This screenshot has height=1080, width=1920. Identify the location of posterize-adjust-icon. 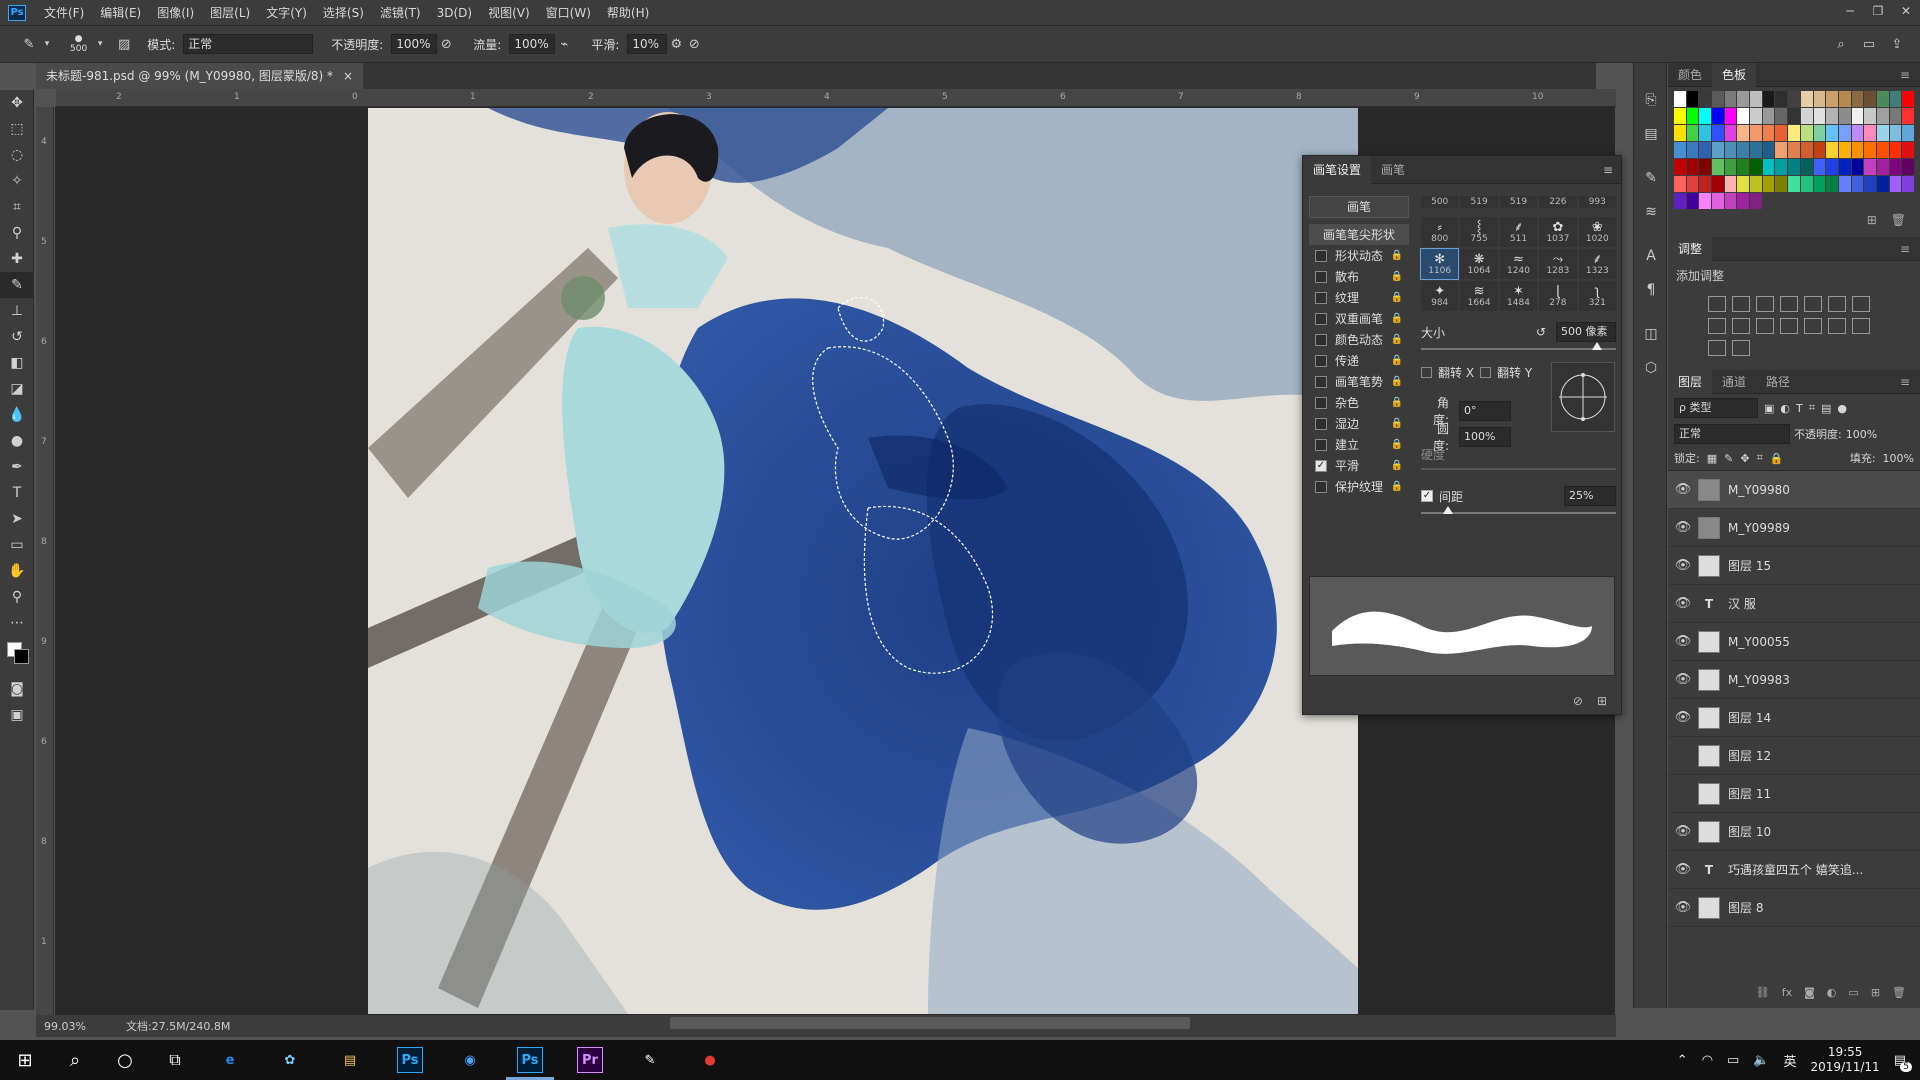
(1837, 326).